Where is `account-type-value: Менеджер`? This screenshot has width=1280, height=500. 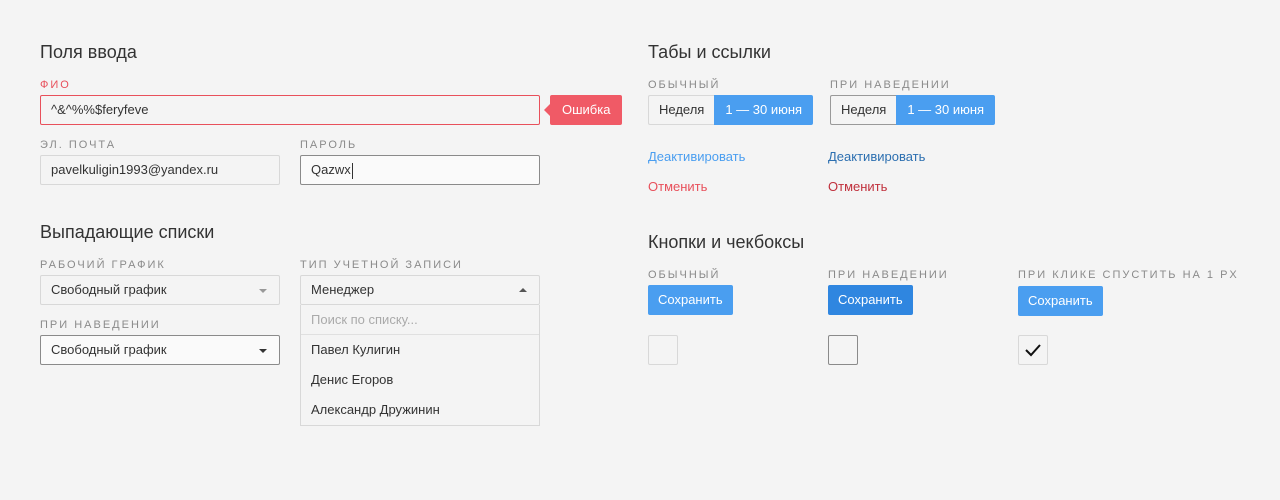
account-type-value: Менеджер is located at coordinates (343, 289).